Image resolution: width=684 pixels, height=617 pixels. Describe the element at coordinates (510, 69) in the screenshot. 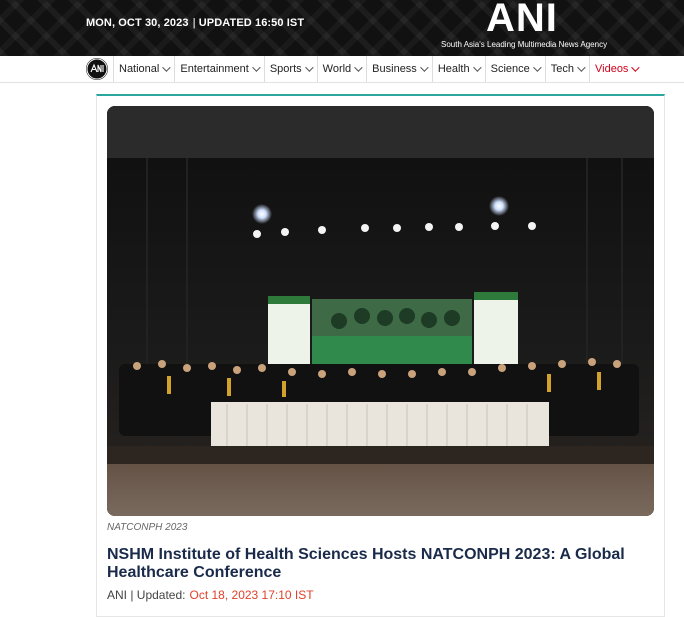

I see `nav-label: Science` at that location.